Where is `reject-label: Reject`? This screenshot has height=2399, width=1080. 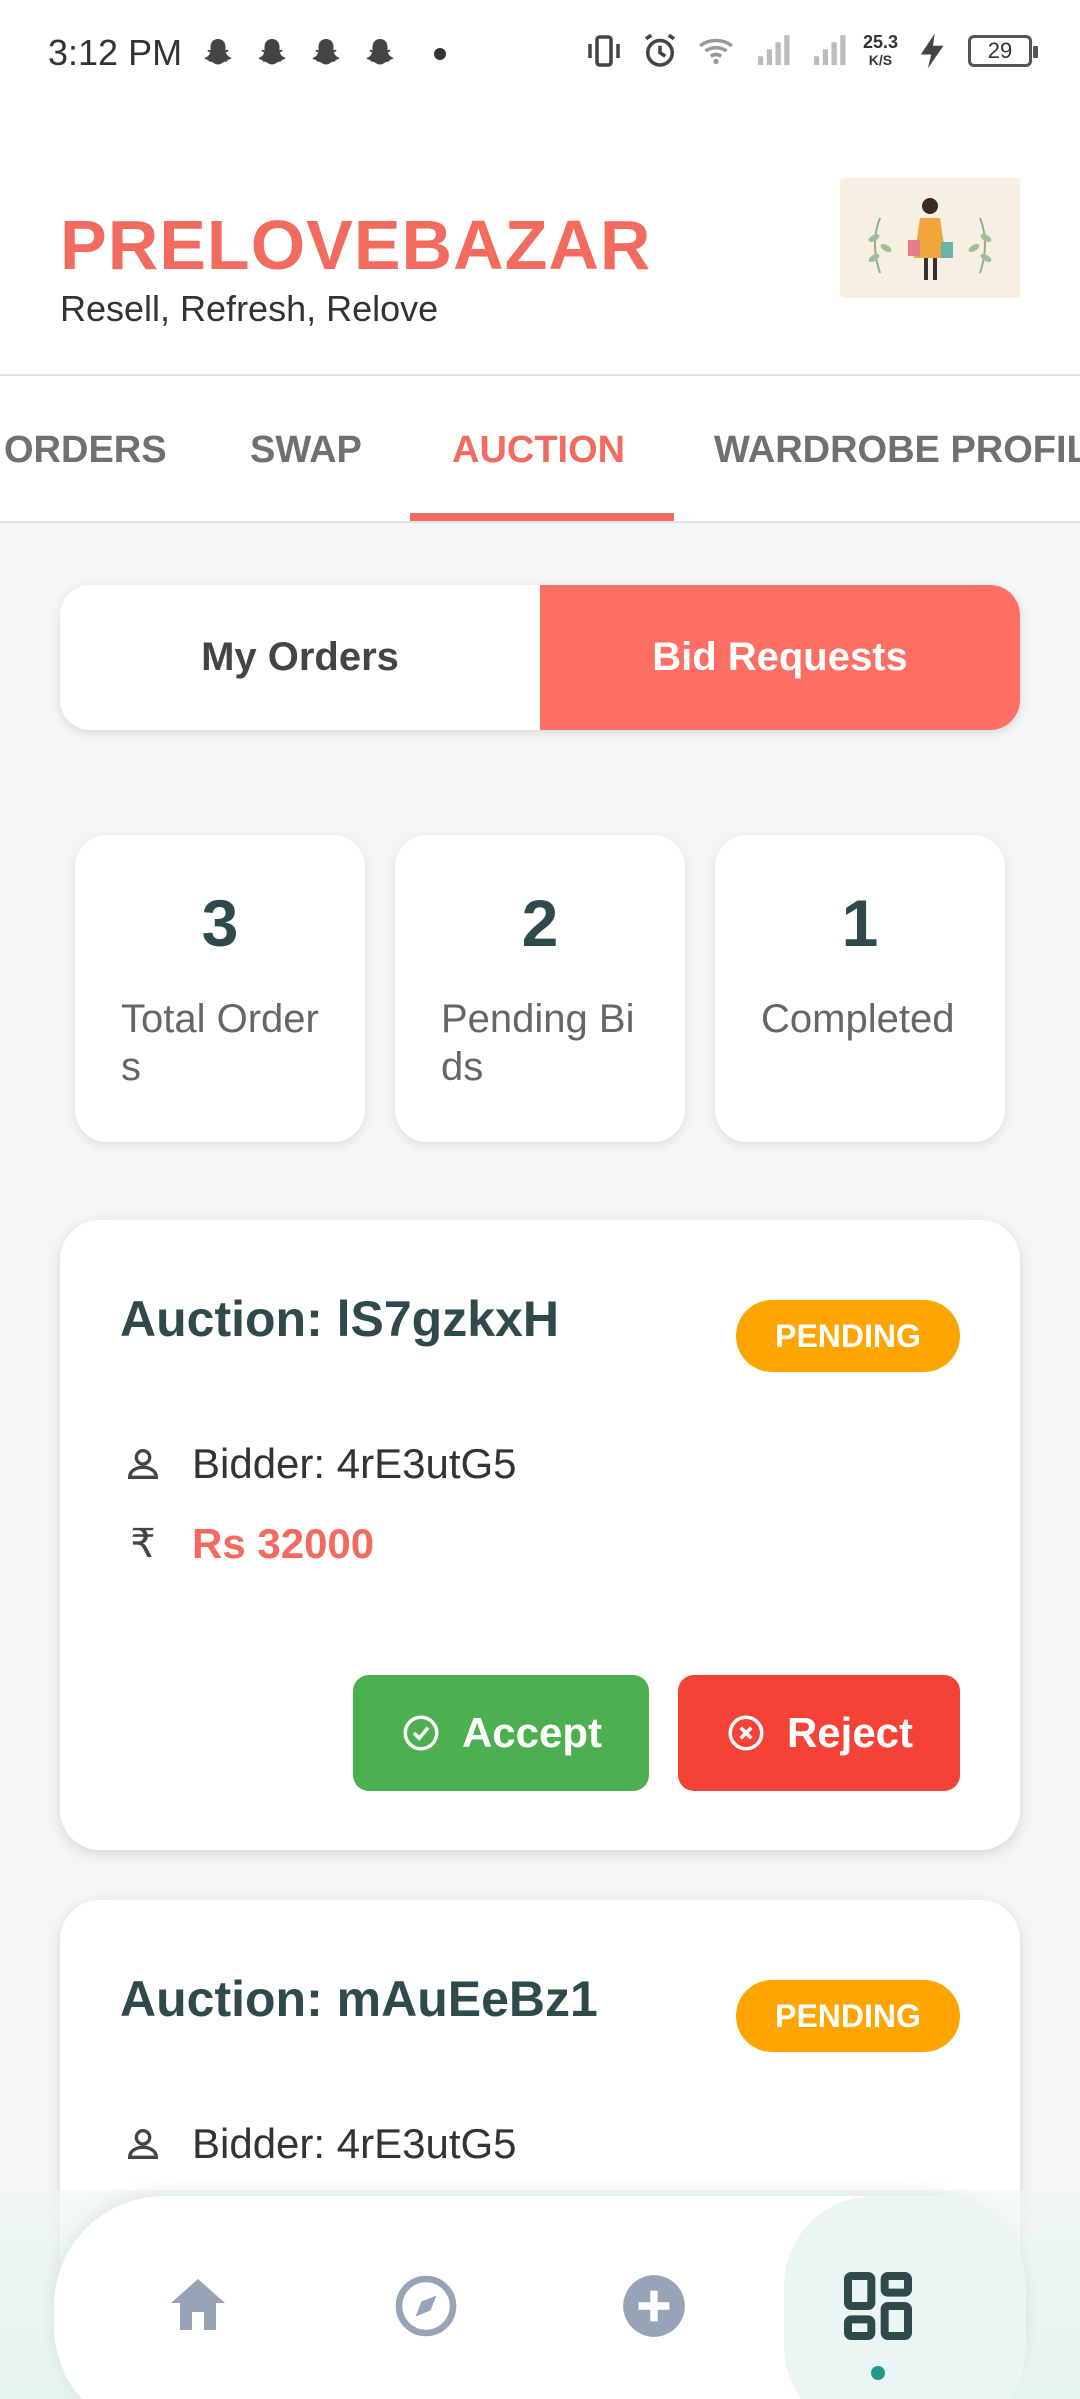 reject-label: Reject is located at coordinates (850, 1732).